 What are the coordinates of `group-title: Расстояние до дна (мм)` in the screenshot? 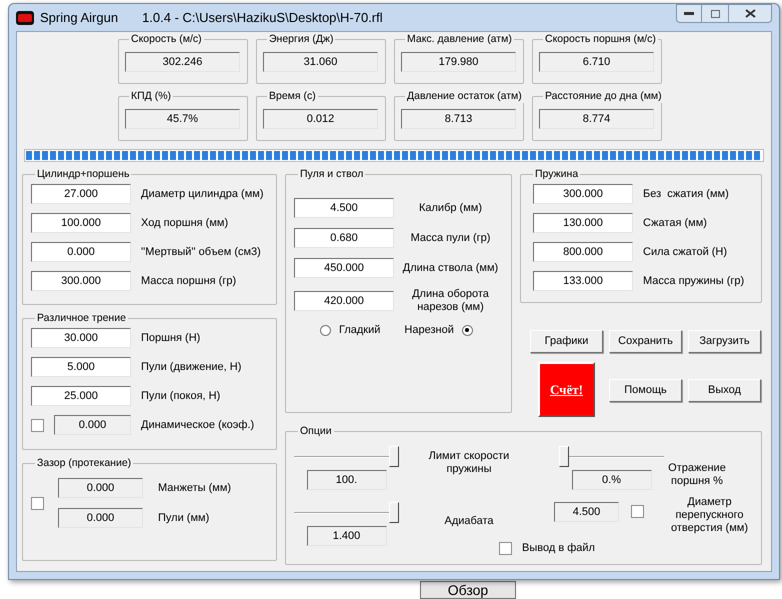 It's located at (603, 96).